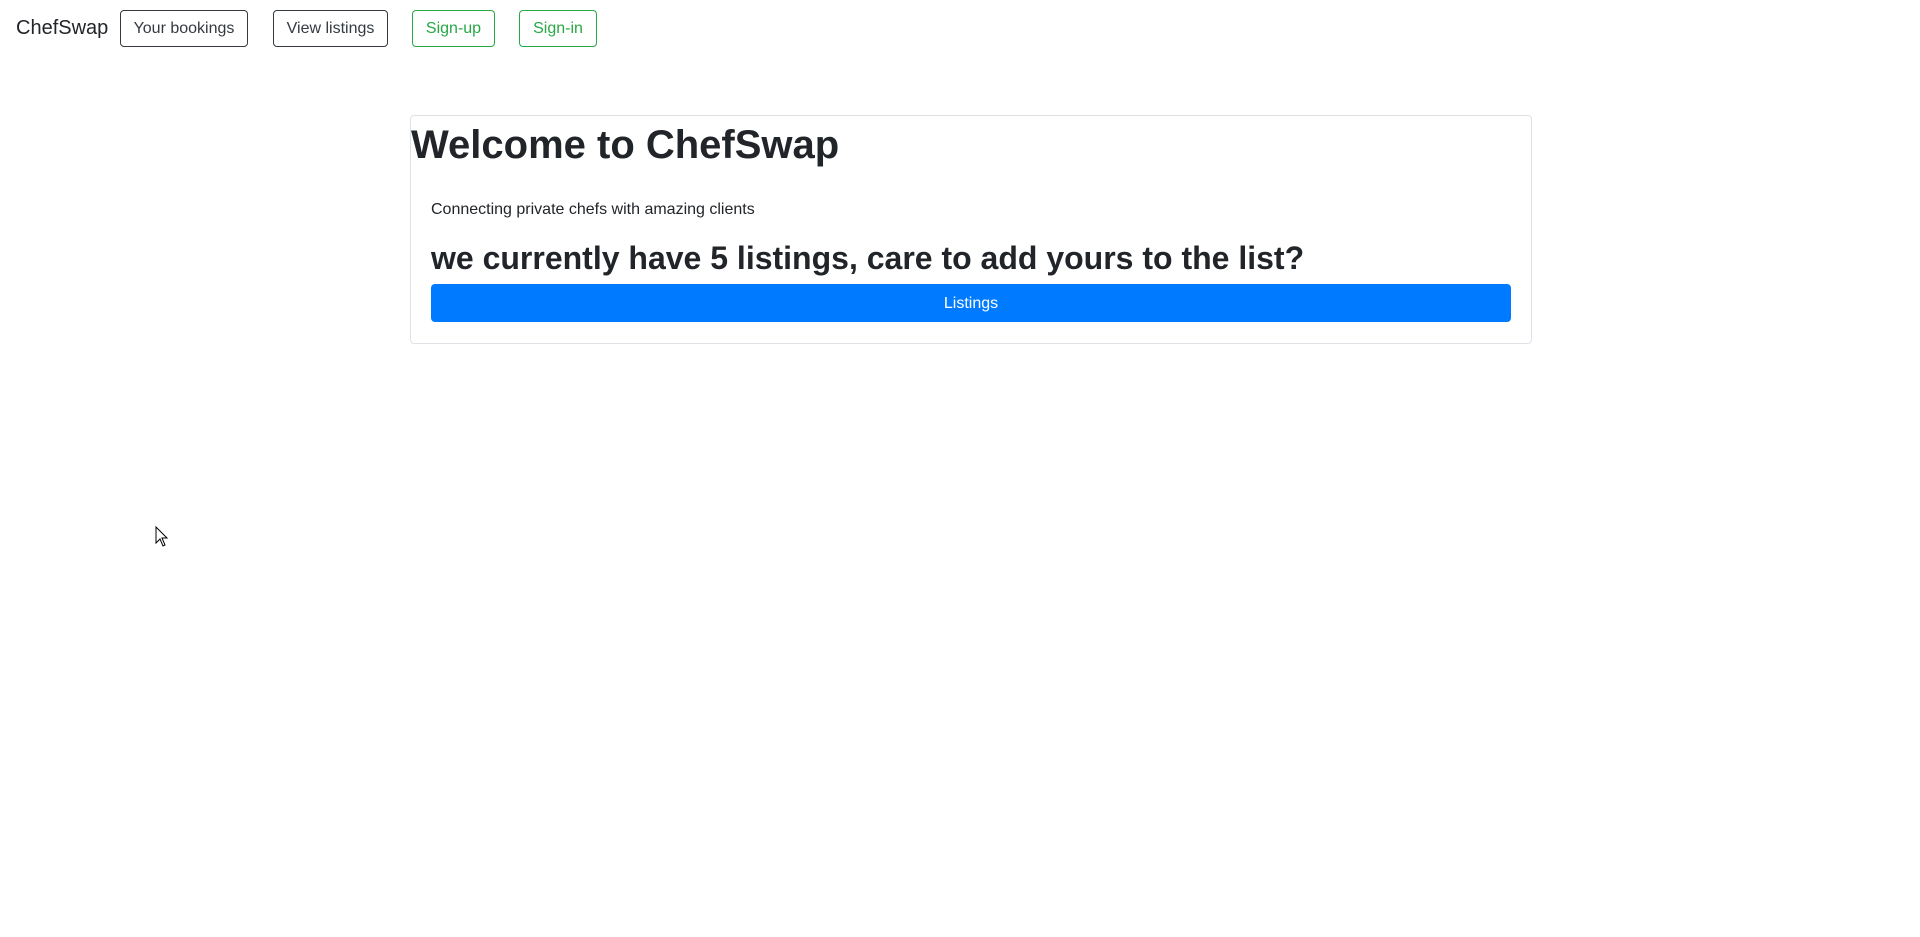 This screenshot has width=1920, height=937. What do you see at coordinates (971, 303) in the screenshot?
I see `listings-button: Listings` at bounding box center [971, 303].